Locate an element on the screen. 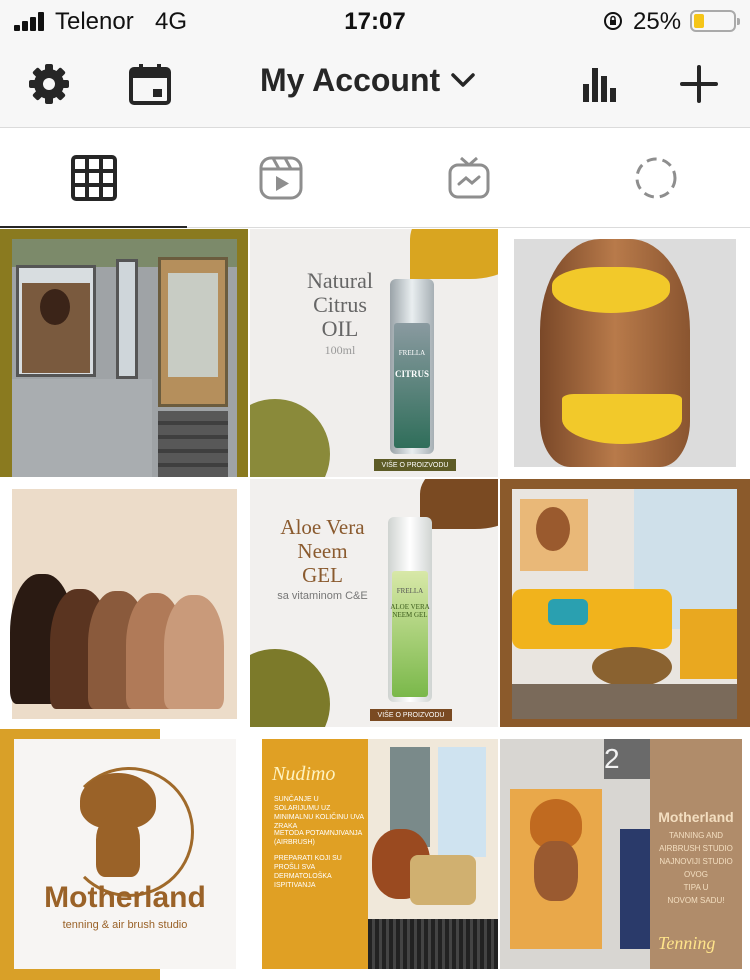 The width and height of the screenshot is (750, 980). dashed-circle-icon is located at coordinates (655, 178).